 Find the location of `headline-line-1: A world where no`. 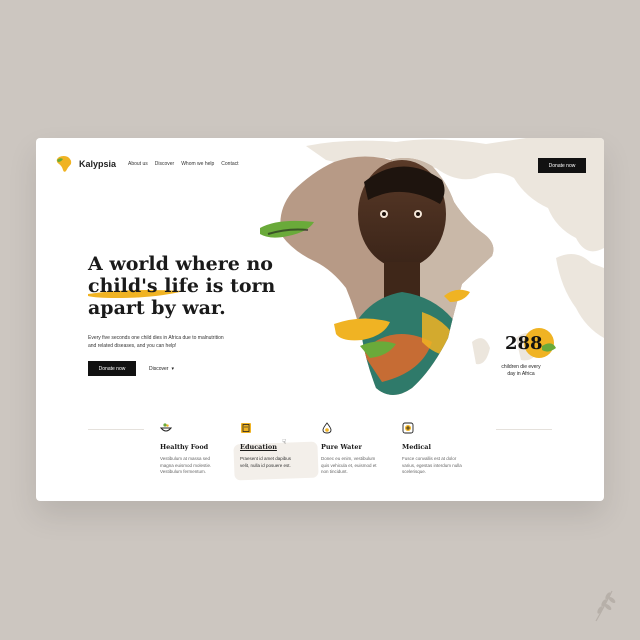

headline-line-1: A world where no is located at coordinates (180, 264).